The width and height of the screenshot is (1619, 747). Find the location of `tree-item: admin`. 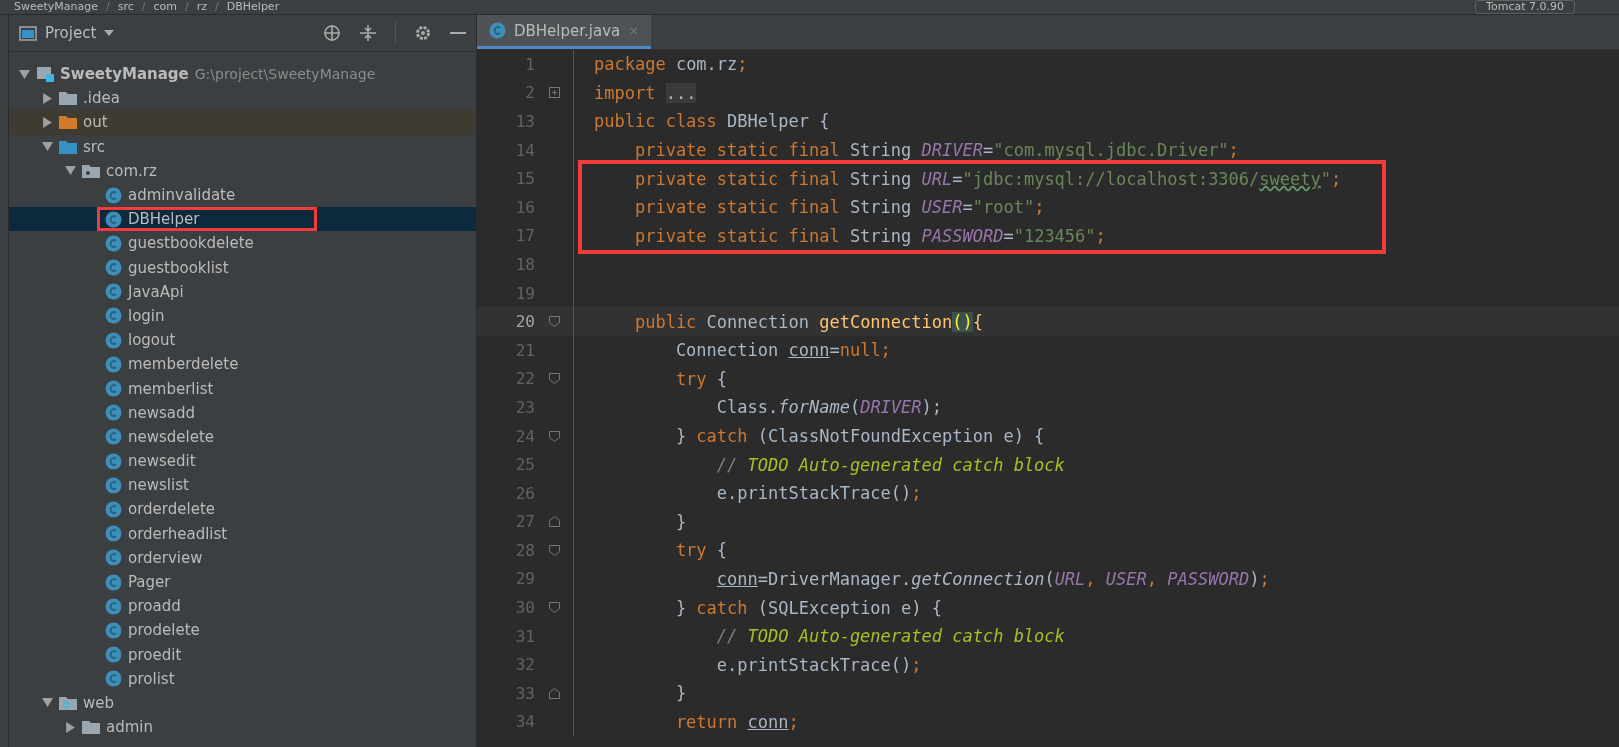

tree-item: admin is located at coordinates (242, 727).